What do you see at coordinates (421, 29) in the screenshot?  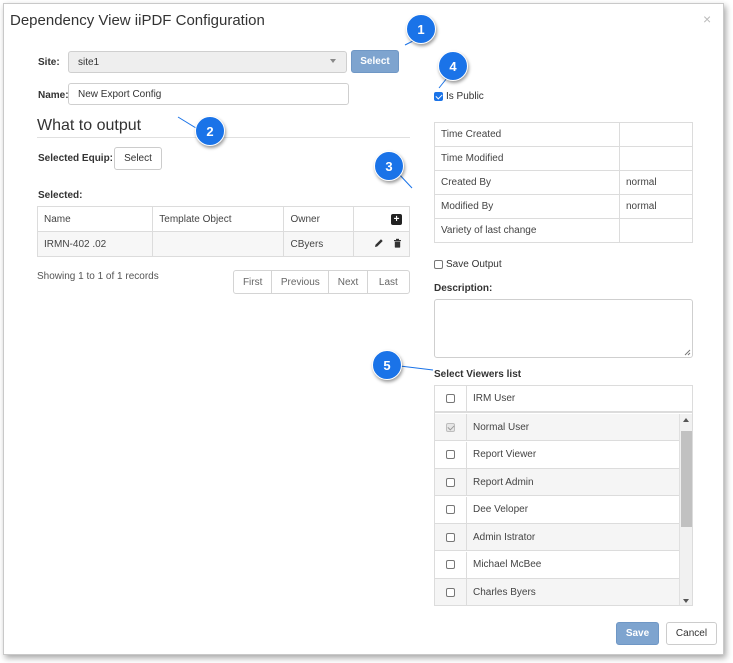 I see `callout-1: 1` at bounding box center [421, 29].